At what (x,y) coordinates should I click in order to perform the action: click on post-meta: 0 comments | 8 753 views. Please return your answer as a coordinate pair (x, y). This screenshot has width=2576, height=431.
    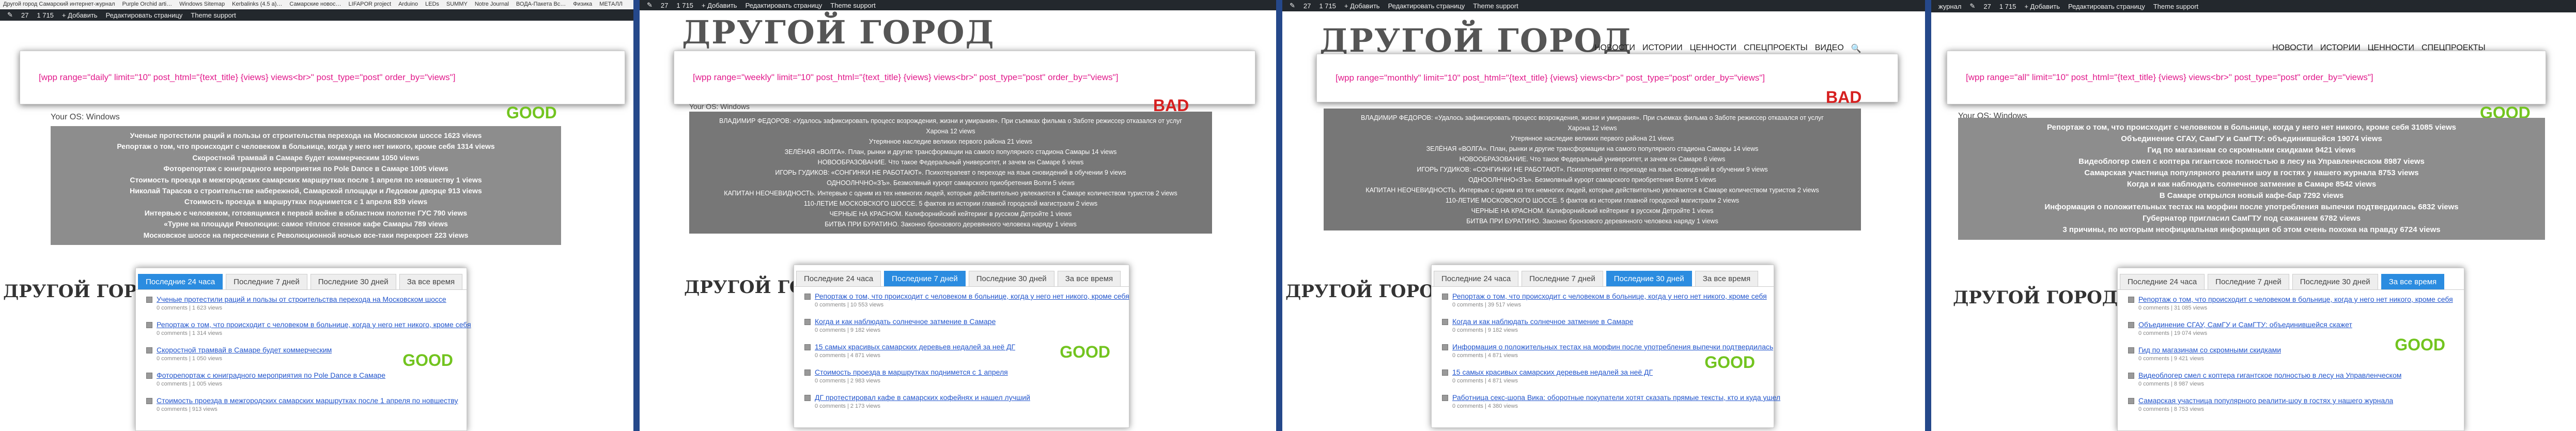
    Looking at the image, I should click on (2171, 409).